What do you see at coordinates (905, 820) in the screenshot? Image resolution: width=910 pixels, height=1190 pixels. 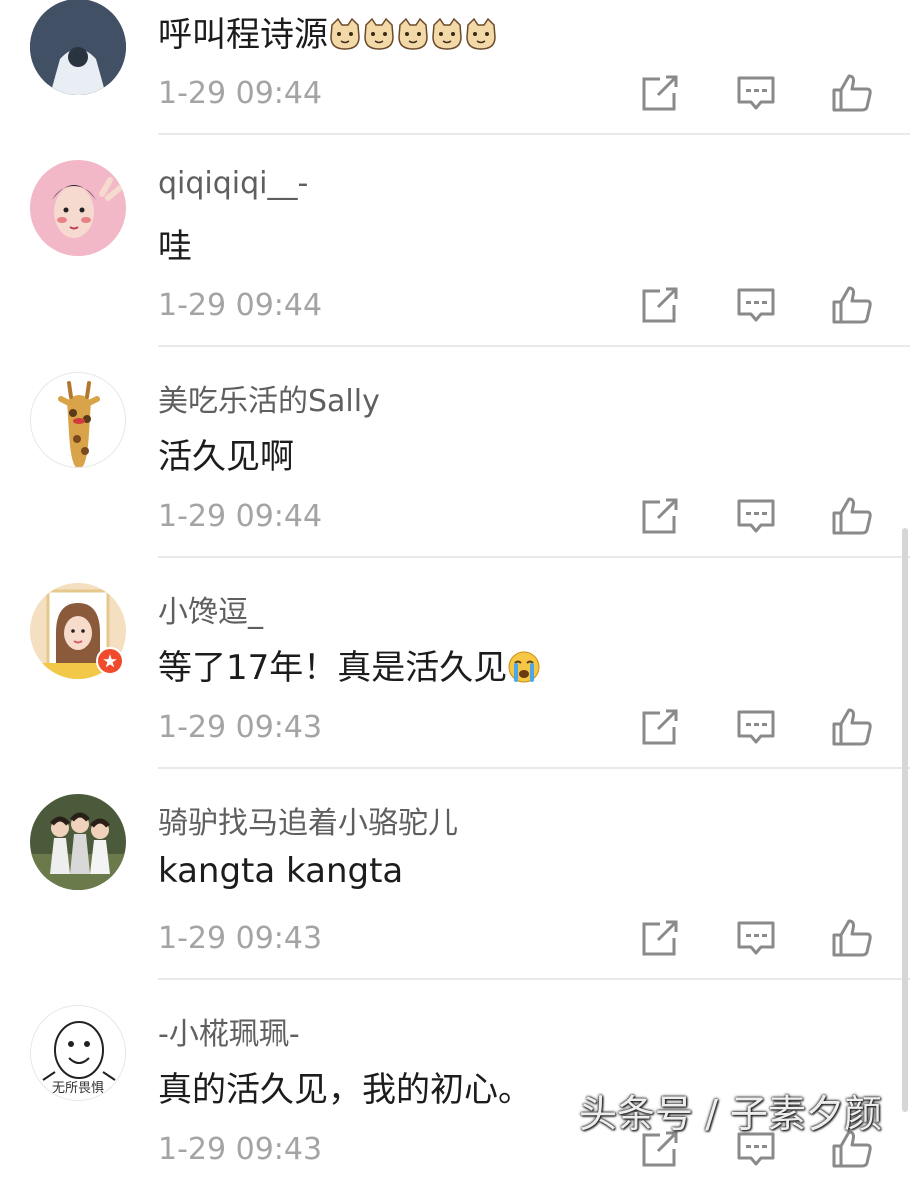 I see `scrollbar` at bounding box center [905, 820].